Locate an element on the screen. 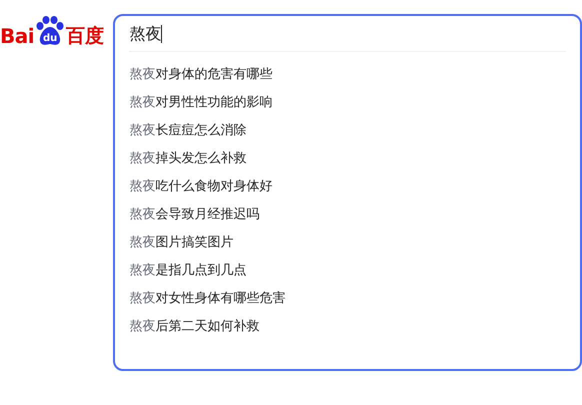  search-field: 熬夜 is located at coordinates (347, 34).